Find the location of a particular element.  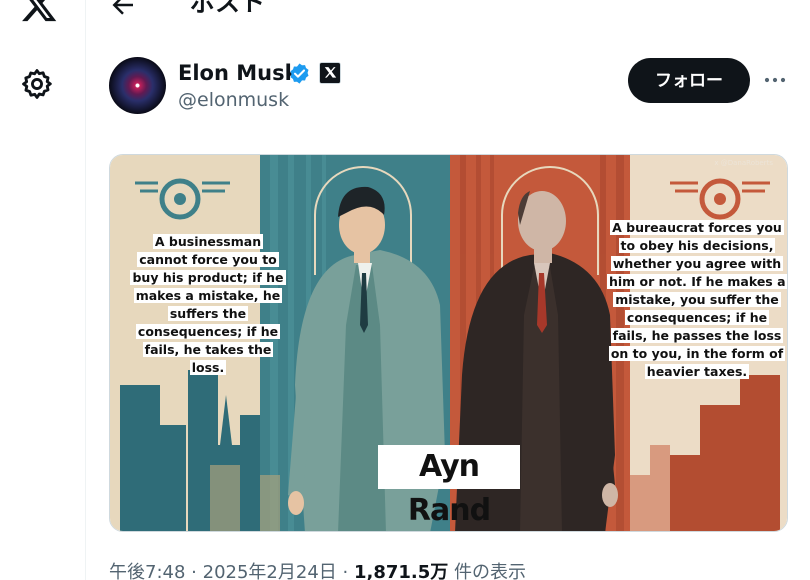

post-time: 午後7:48 is located at coordinates (147, 571).